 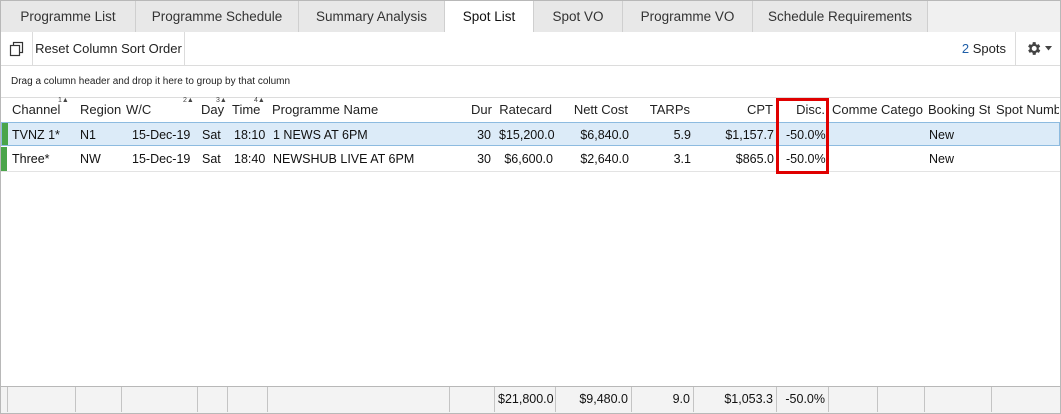 What do you see at coordinates (527, 135) in the screenshot?
I see `cell-ratecard: $15,200.0` at bounding box center [527, 135].